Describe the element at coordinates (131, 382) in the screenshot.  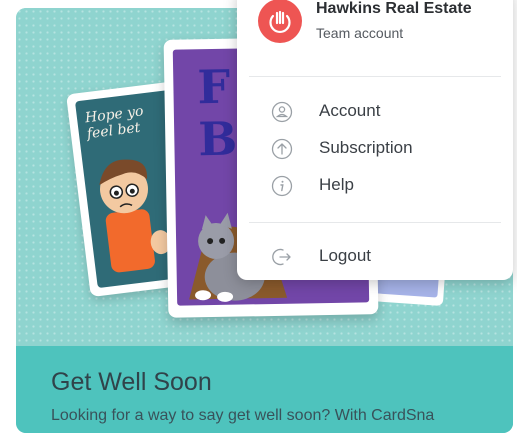
I see `card-title: Get Well Soon` at that location.